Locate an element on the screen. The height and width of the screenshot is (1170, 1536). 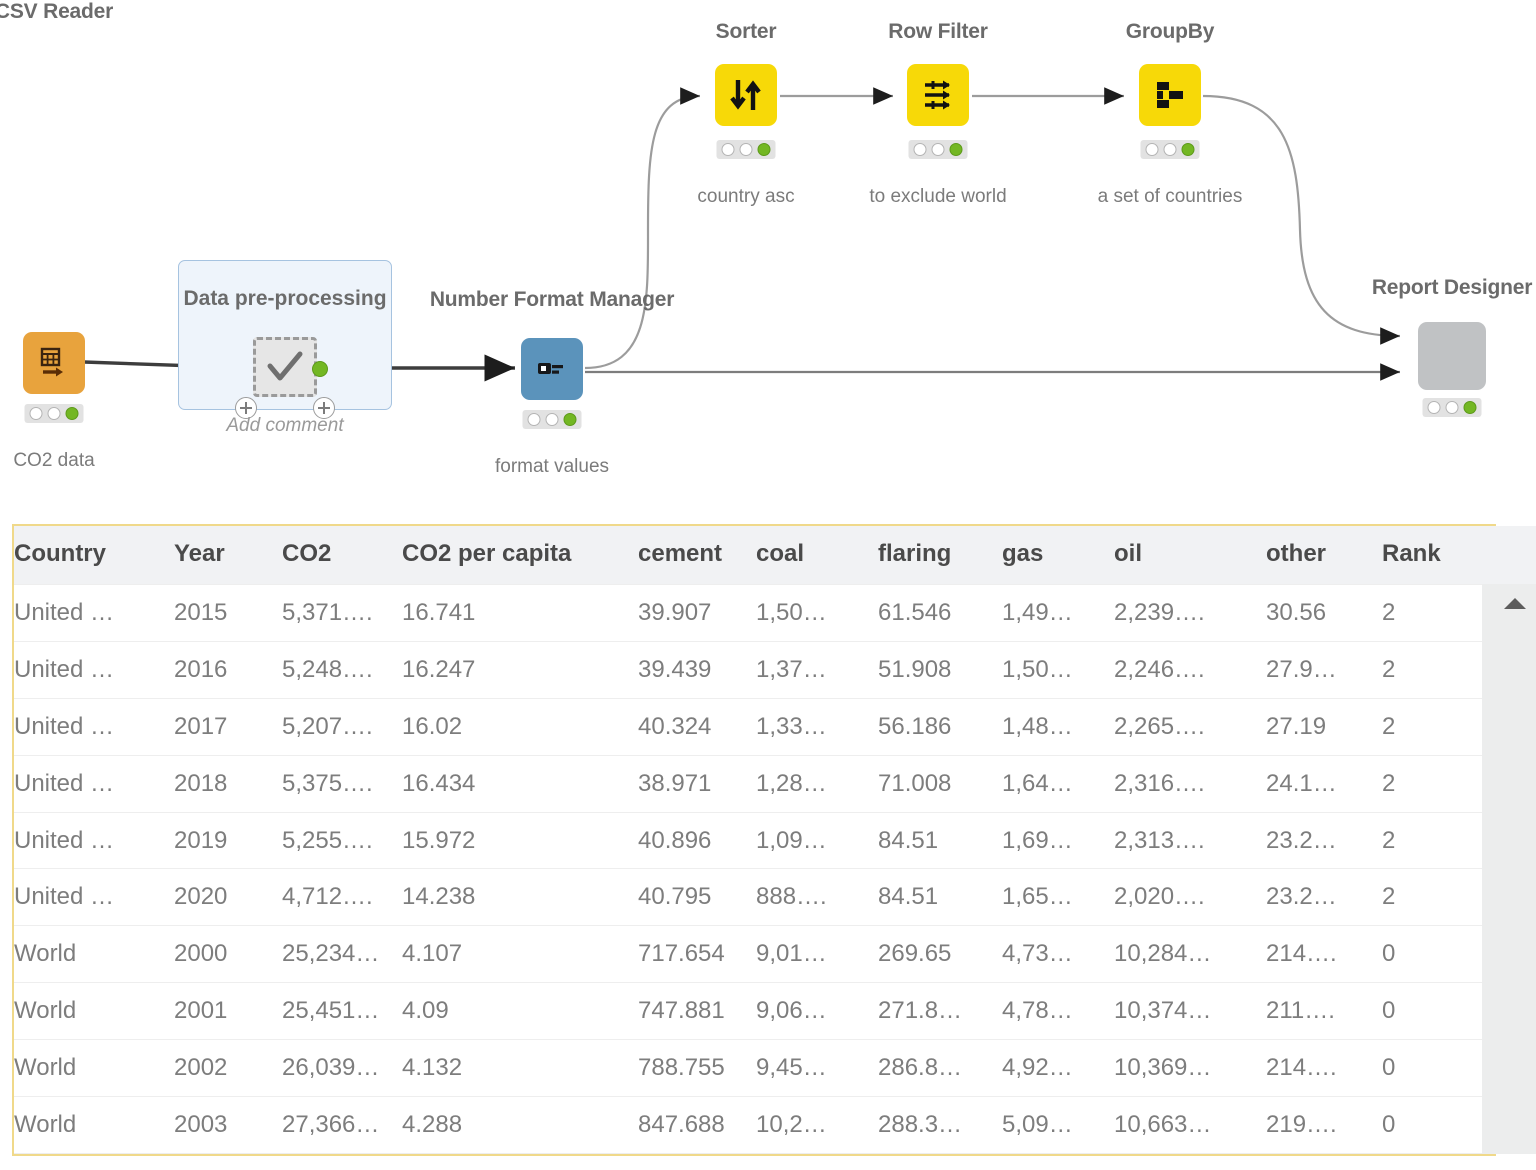
sorter-icon is located at coordinates (746, 95).